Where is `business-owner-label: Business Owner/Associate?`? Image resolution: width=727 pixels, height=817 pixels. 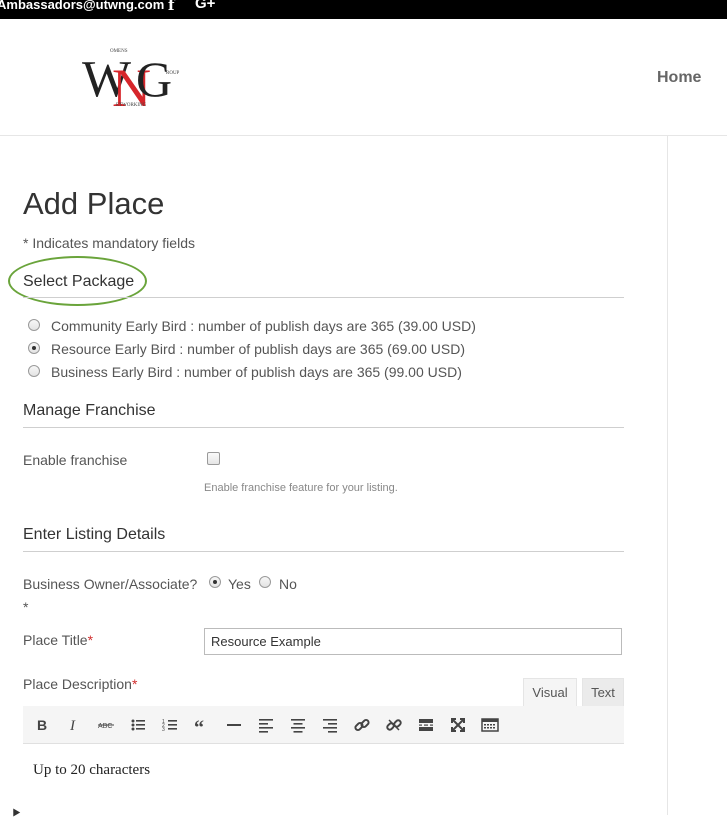
business-owner-label: Business Owner/Associate? is located at coordinates (110, 584).